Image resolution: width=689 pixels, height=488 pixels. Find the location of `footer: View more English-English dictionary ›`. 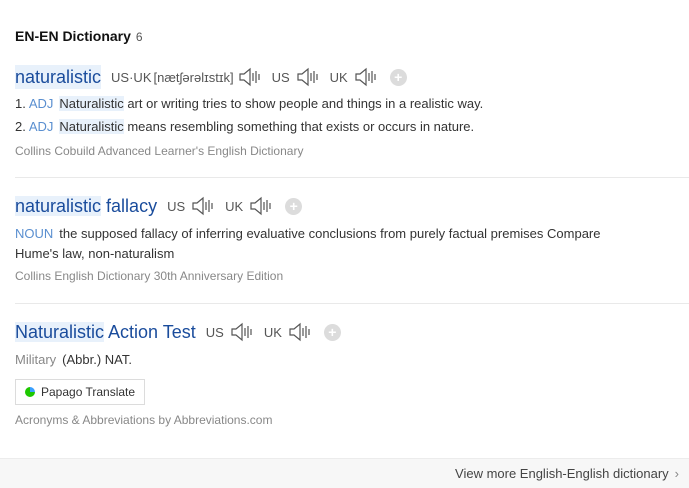

footer: View more English-English dictionary › is located at coordinates (344, 473).